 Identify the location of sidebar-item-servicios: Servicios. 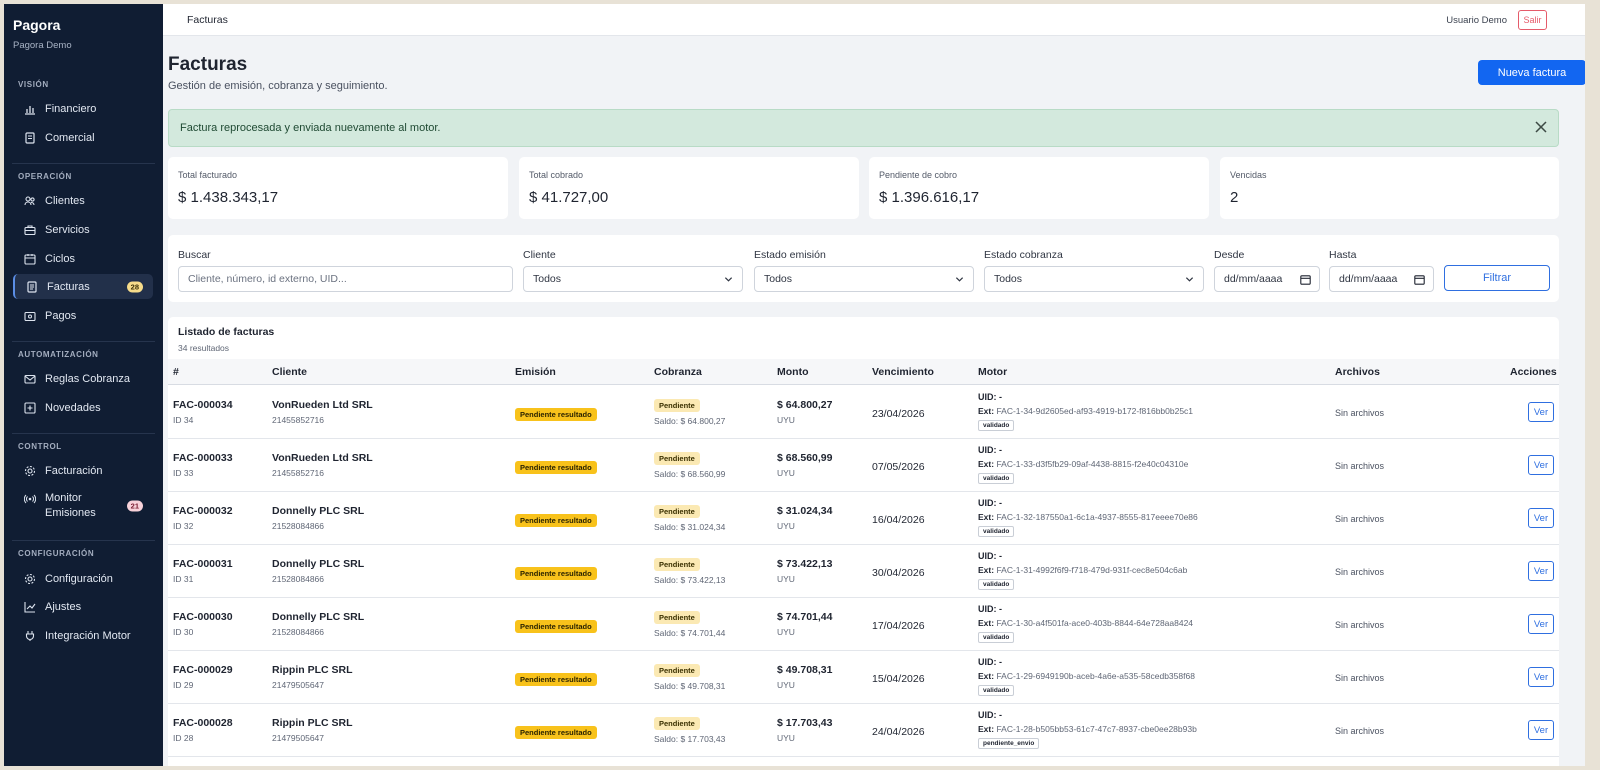
(83, 229).